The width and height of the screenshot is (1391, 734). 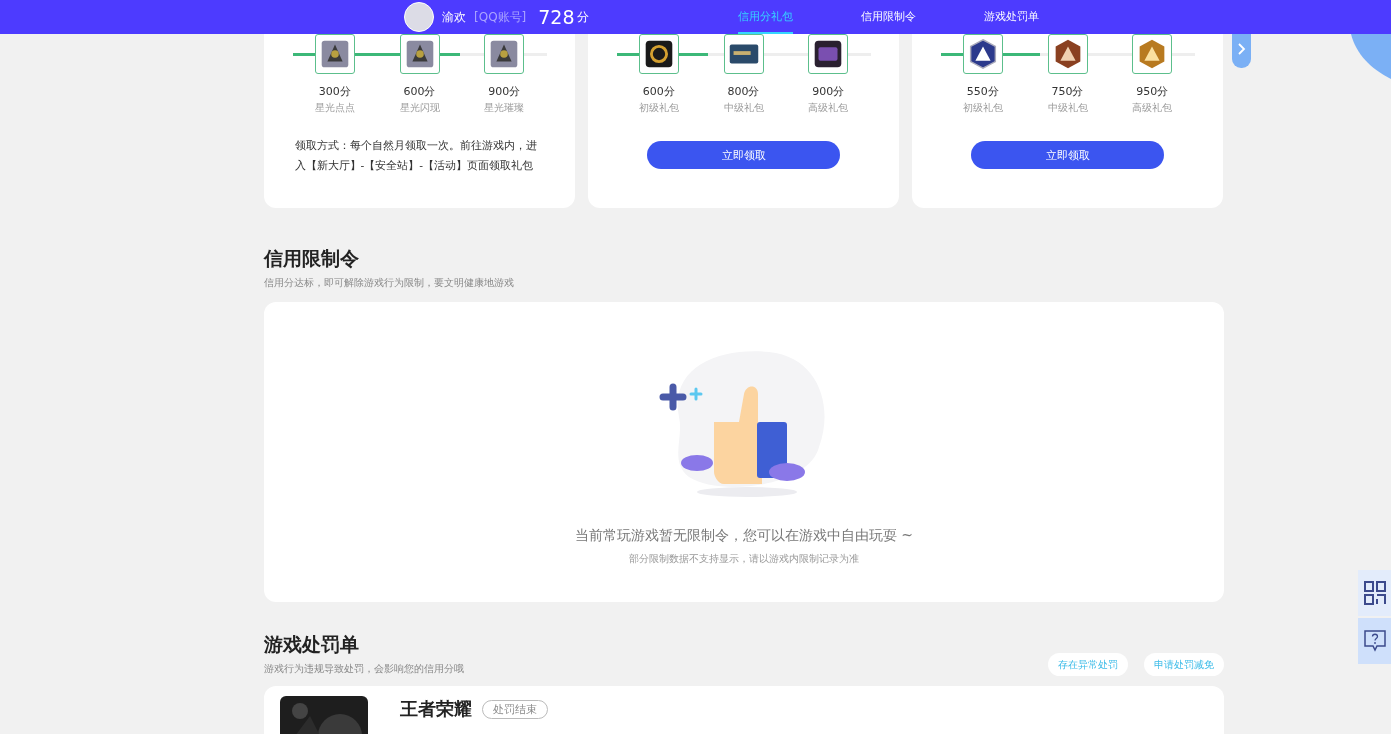 What do you see at coordinates (1371, 56) in the screenshot?
I see `decoration-shape` at bounding box center [1371, 56].